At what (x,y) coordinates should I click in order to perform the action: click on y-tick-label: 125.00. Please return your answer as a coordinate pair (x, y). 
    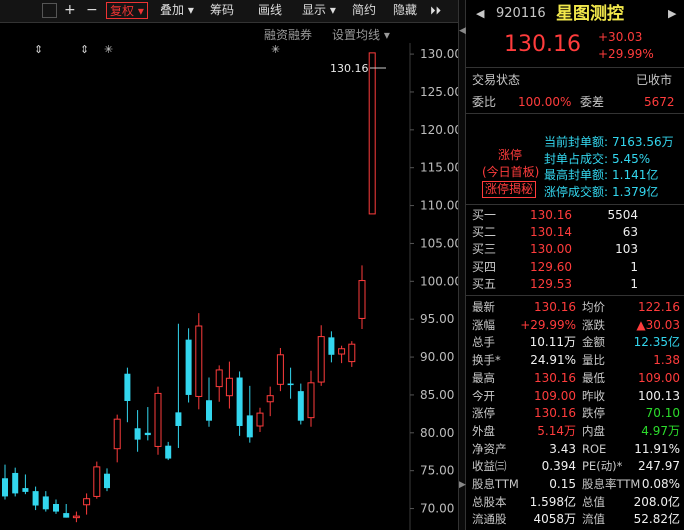
    Looking at the image, I should click on (439, 92).